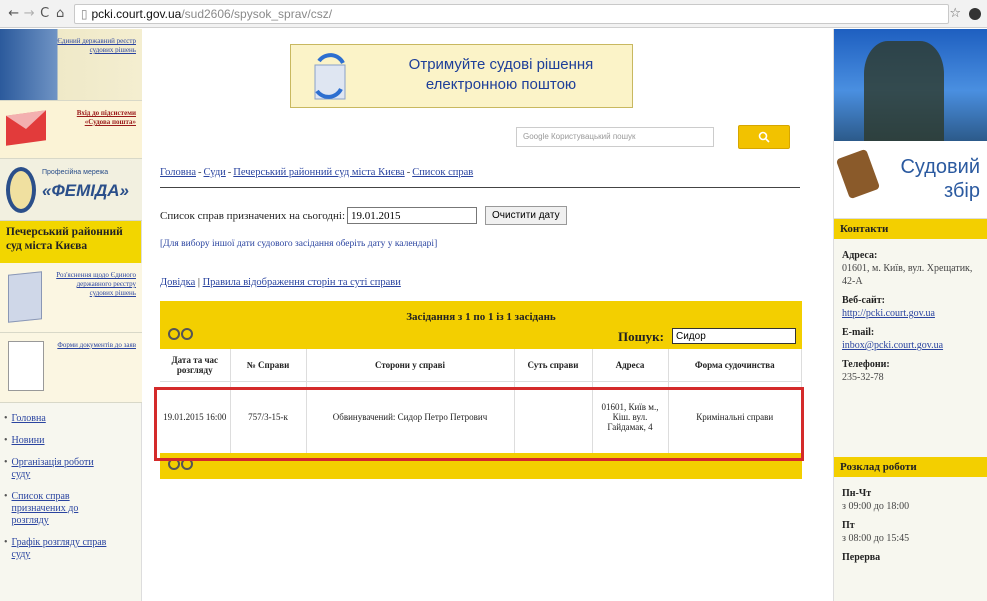 This screenshot has width=987, height=601. What do you see at coordinates (178, 172) in the screenshot?
I see `breadcrumb-home: Головна` at bounding box center [178, 172].